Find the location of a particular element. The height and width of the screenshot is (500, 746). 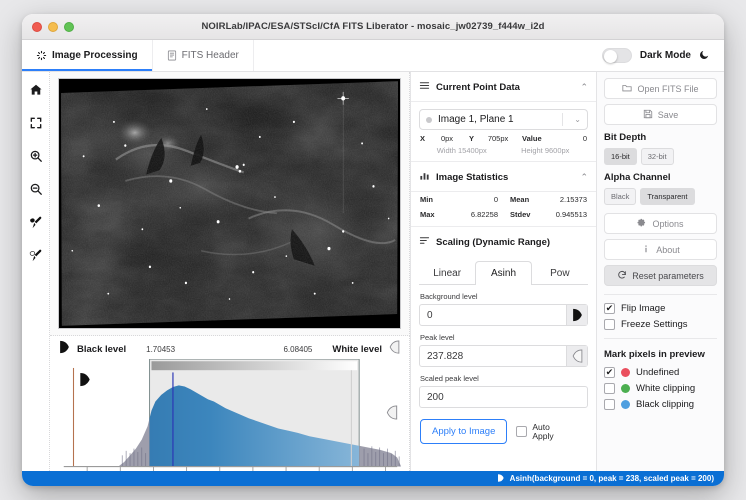

zoom-in-icon is located at coordinates (36, 156).